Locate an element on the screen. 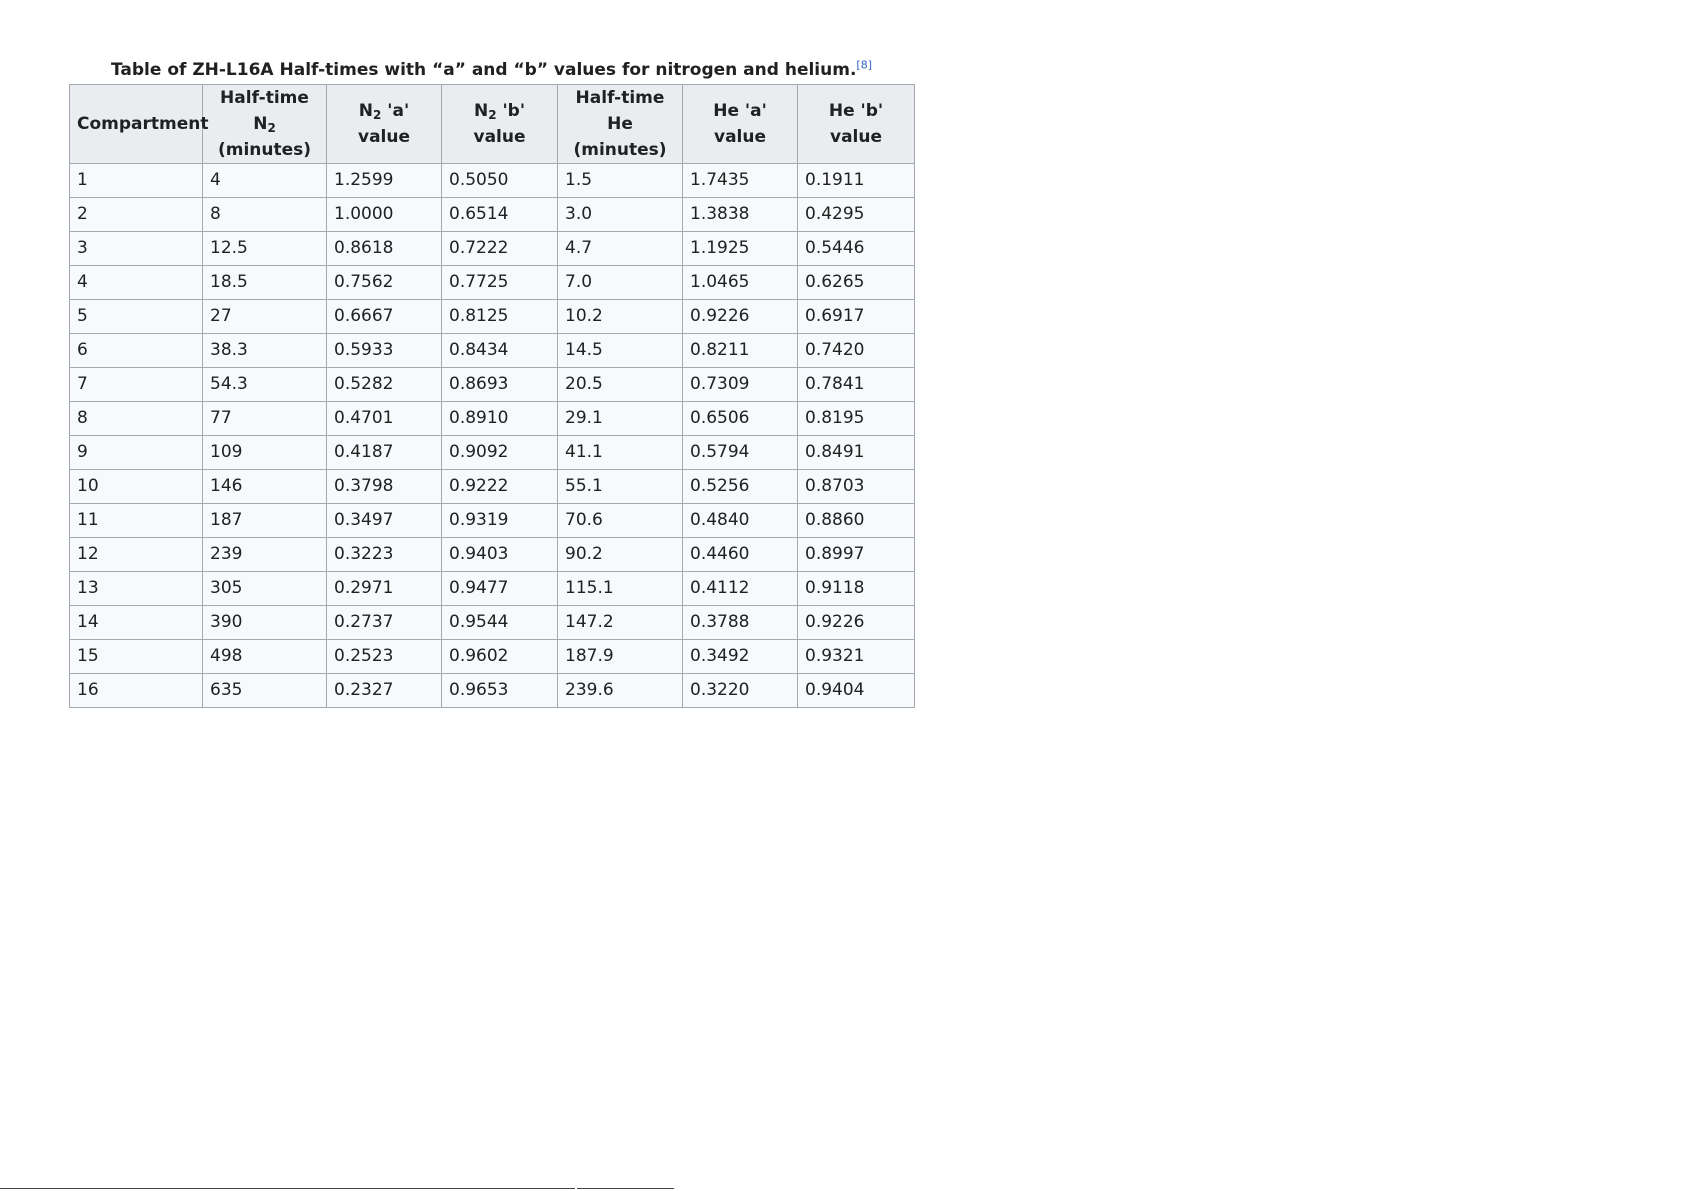 This screenshot has height=1191, width=1683. cell-n2-a-value: 1.2599 is located at coordinates (384, 180).